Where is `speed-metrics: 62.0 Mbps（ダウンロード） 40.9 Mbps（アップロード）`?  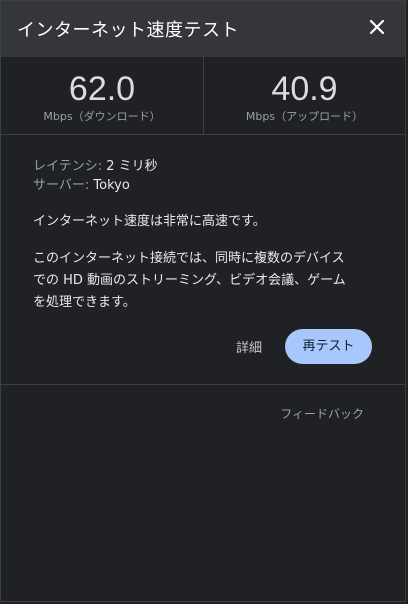
speed-metrics: 62.0 Mbps（ダウンロード） 40.9 Mbps（アップロード） is located at coordinates (203, 96).